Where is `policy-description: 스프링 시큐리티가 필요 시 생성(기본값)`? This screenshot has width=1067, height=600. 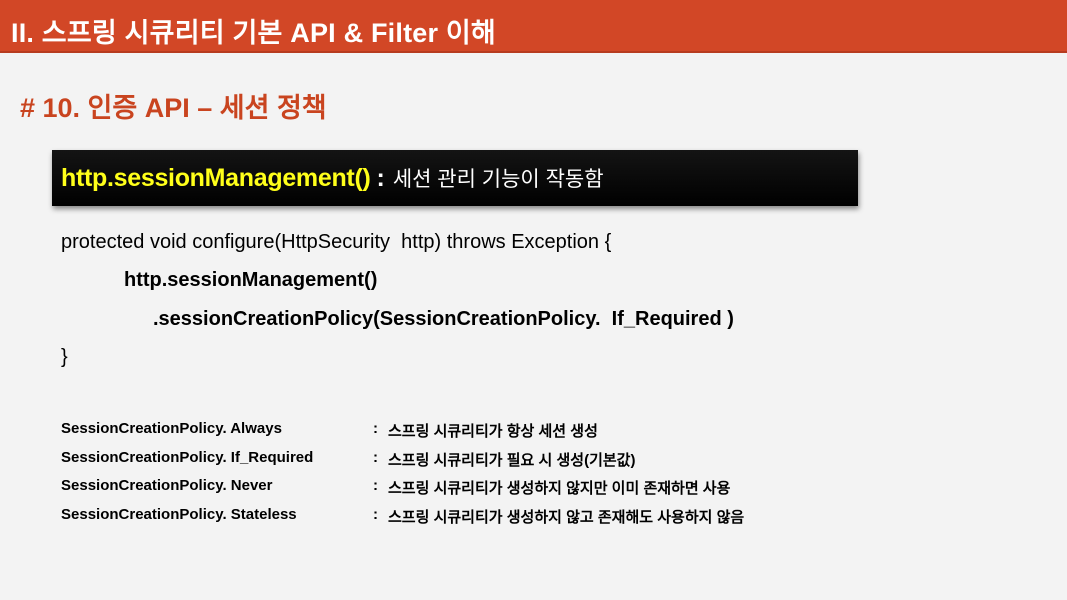 policy-description: 스프링 시큐리티가 필요 시 생성(기본값) is located at coordinates (512, 460).